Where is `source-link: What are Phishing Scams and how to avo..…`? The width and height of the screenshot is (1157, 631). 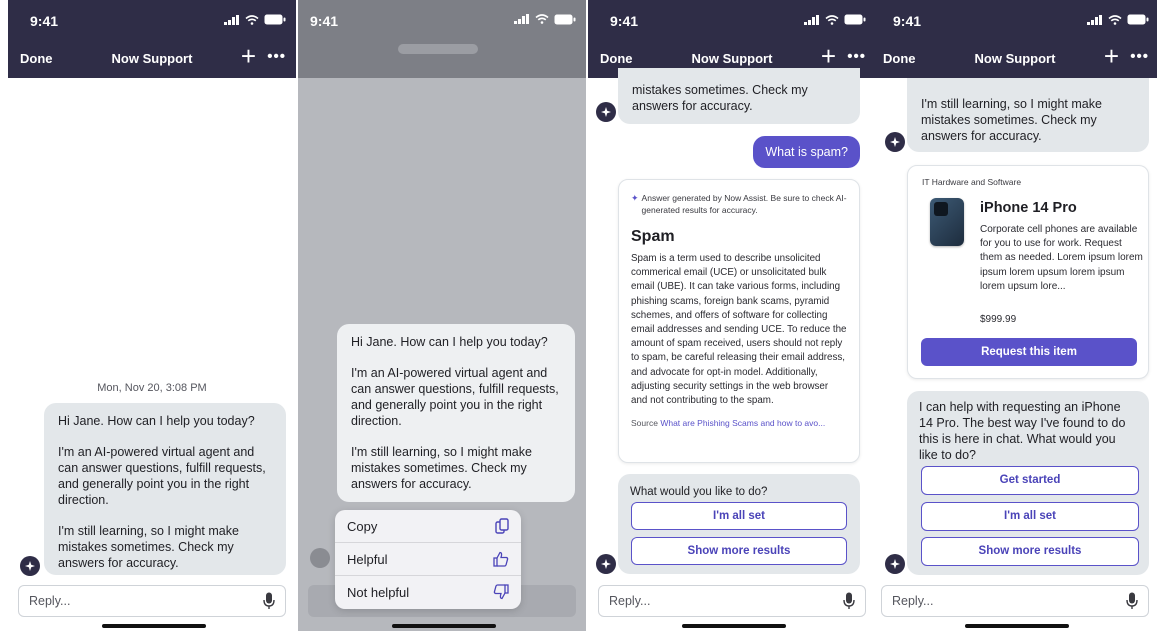 source-link: What are Phishing Scams and how to avo..… is located at coordinates (742, 423).